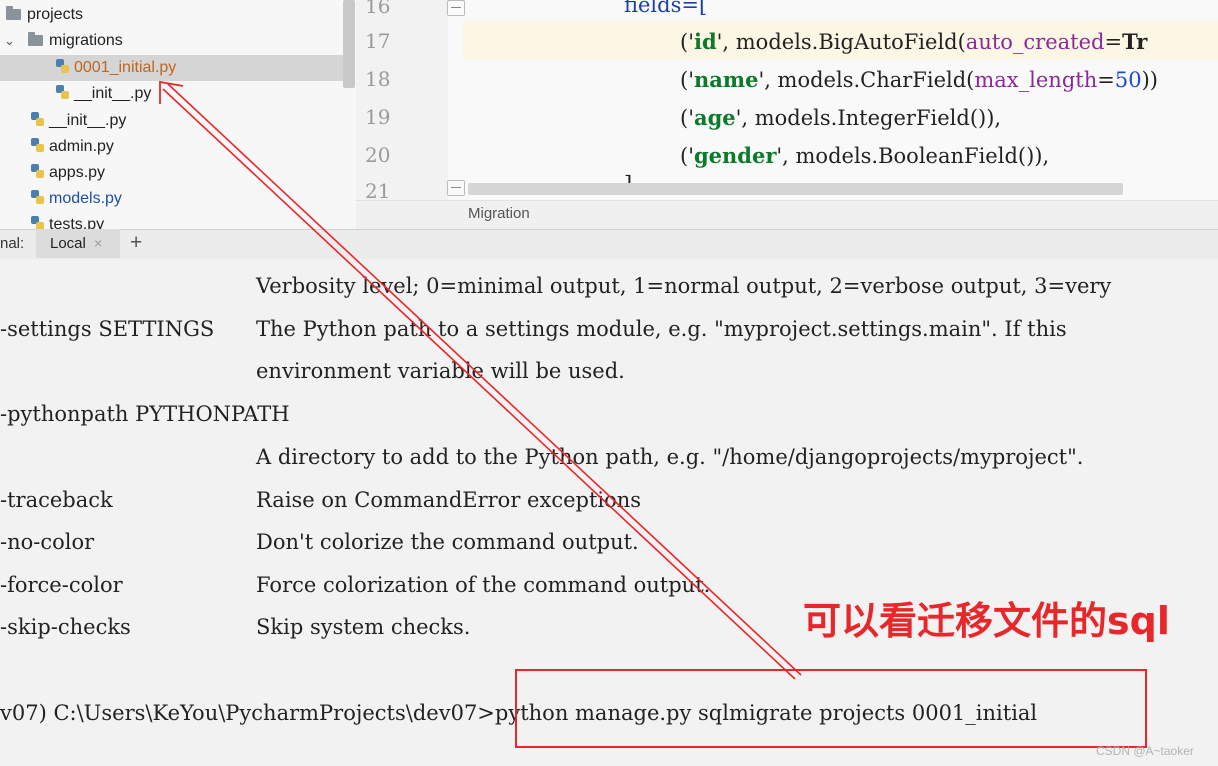  I want to click on tree-item-label: apps.py, so click(77, 172).